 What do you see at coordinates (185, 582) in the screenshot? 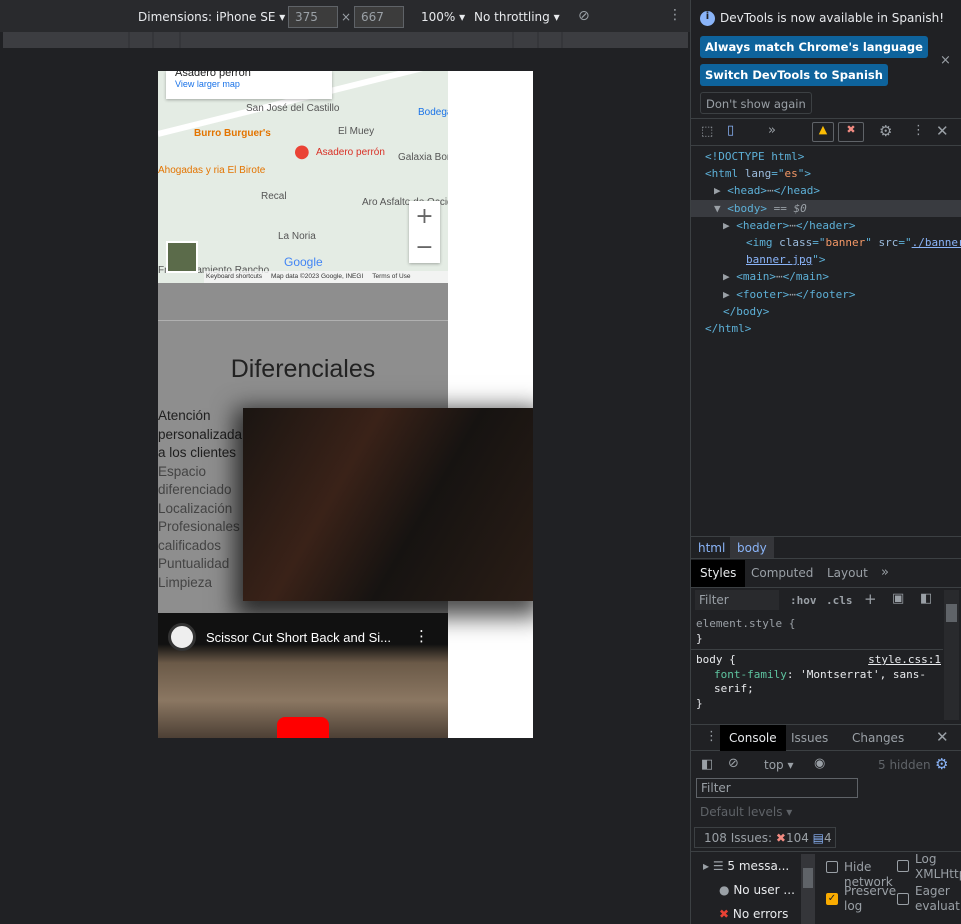
I see `feature-item: Limpieza` at bounding box center [185, 582].